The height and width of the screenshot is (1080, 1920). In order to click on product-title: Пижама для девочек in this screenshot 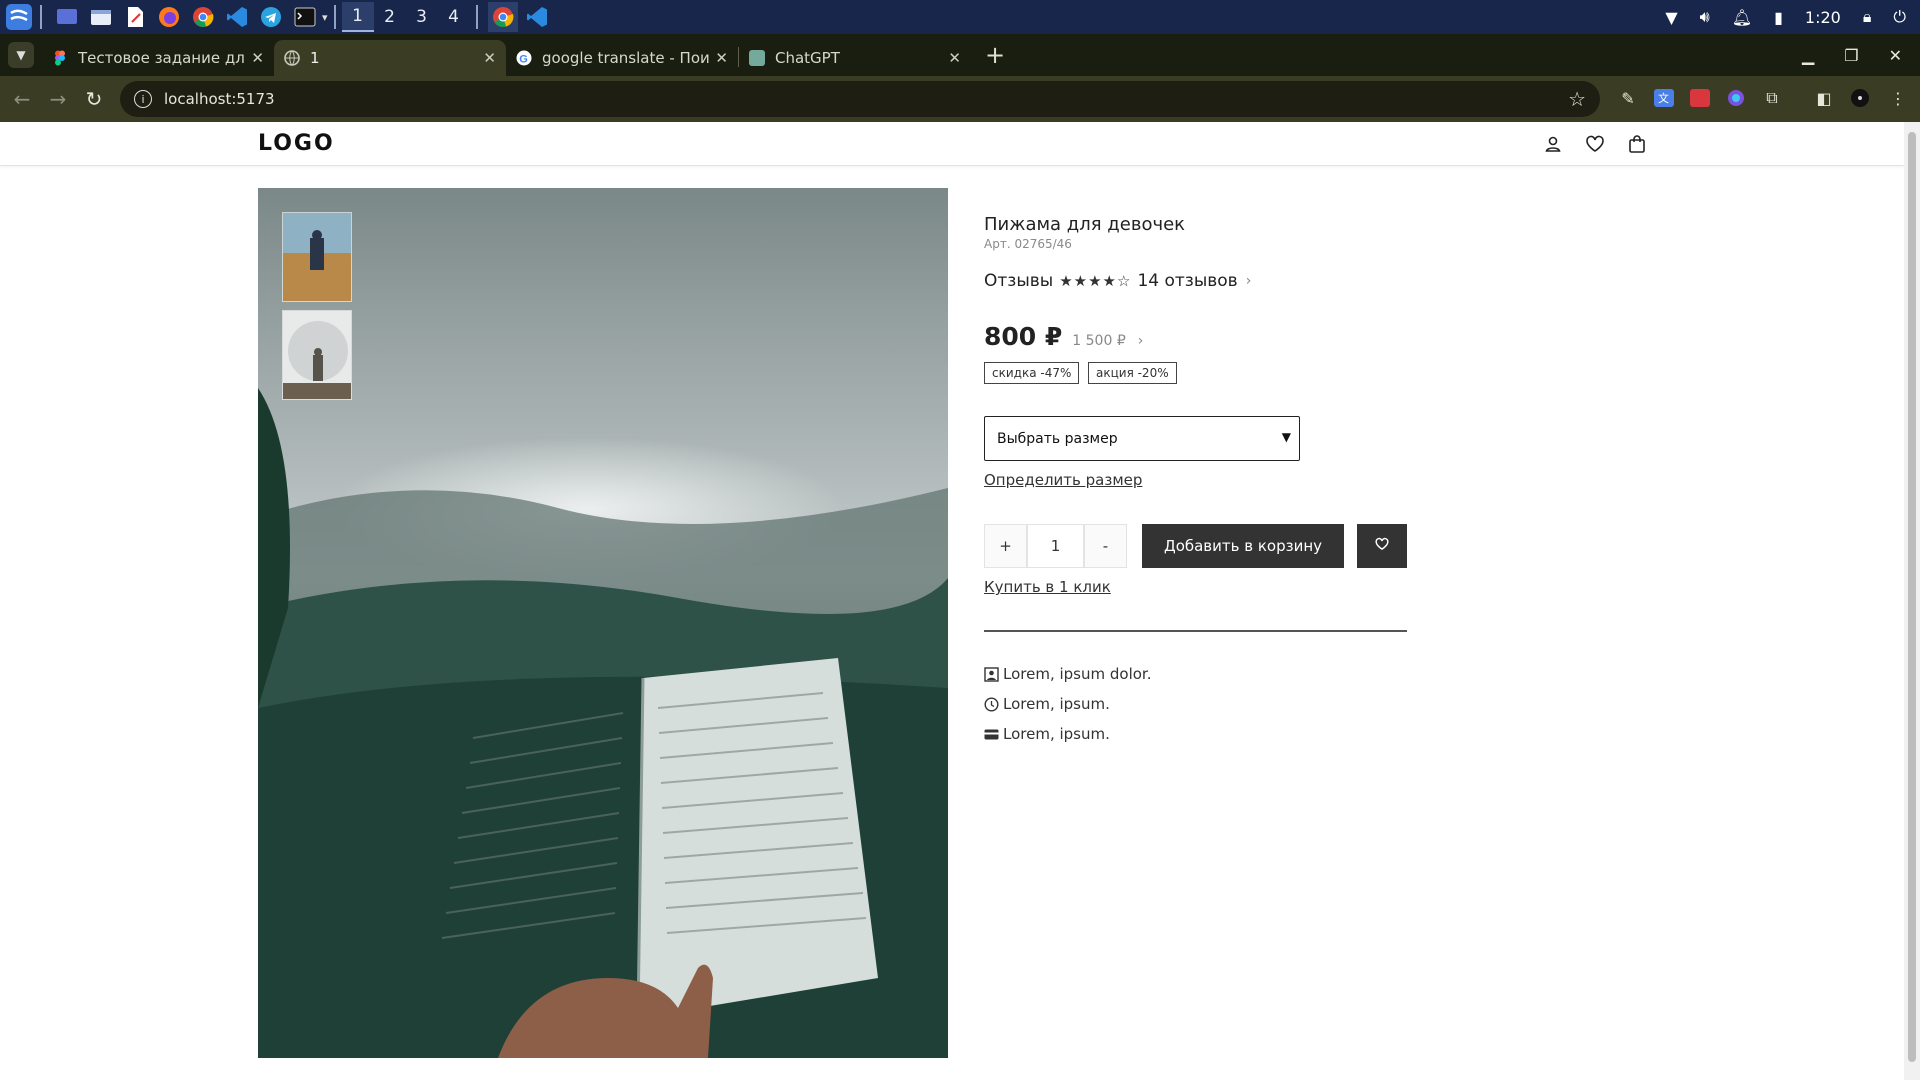, I will do `click(1085, 224)`.